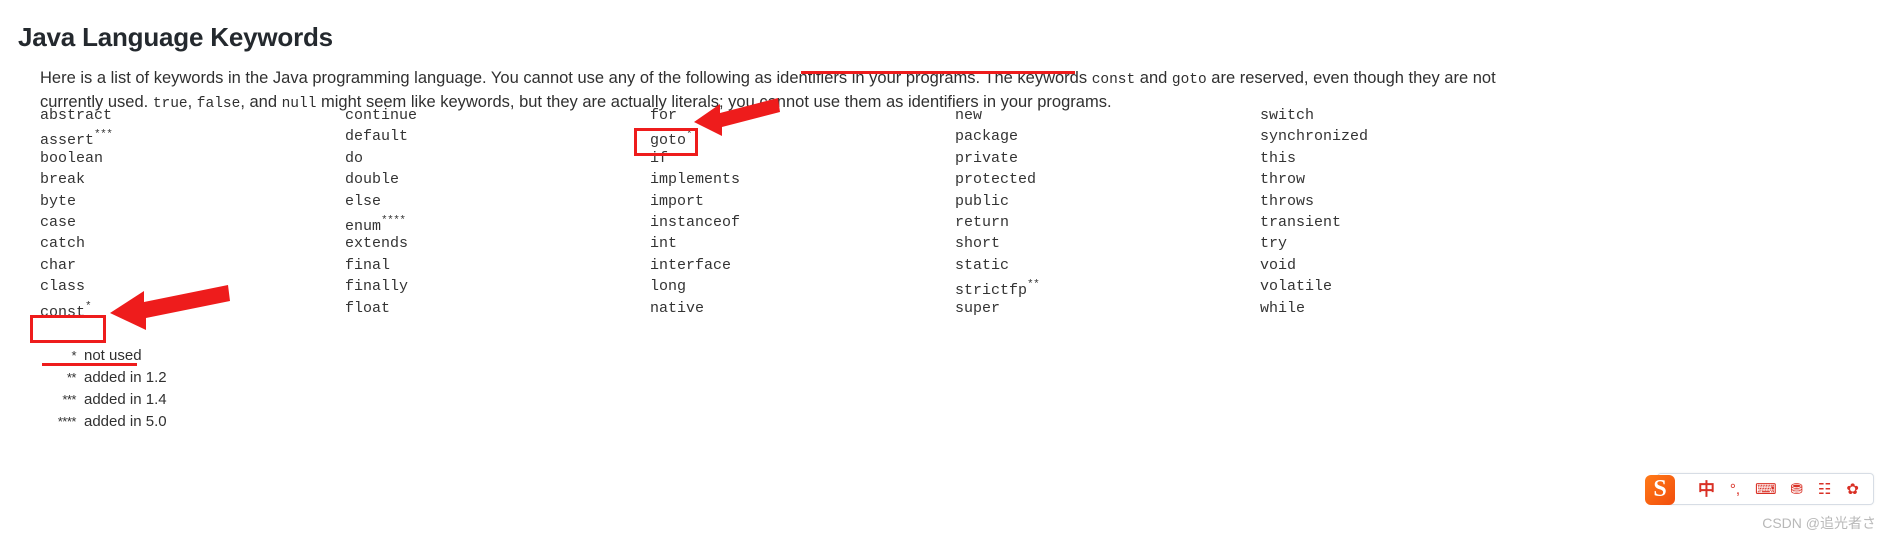 The image size is (1890, 535). Describe the element at coordinates (372, 180) in the screenshot. I see `keyword-label: double` at that location.